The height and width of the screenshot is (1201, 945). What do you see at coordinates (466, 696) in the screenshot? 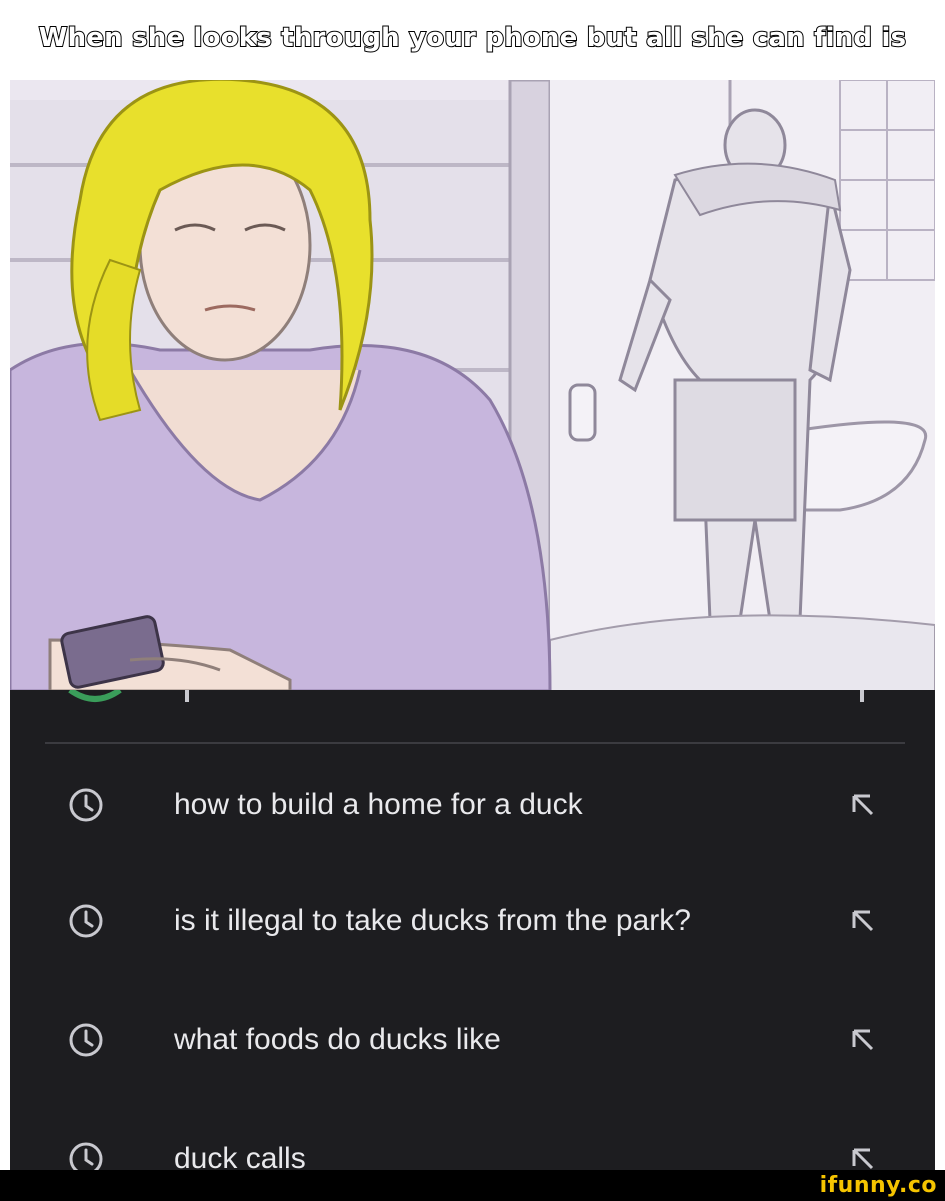
I see `cut-off-previous-row` at bounding box center [466, 696].